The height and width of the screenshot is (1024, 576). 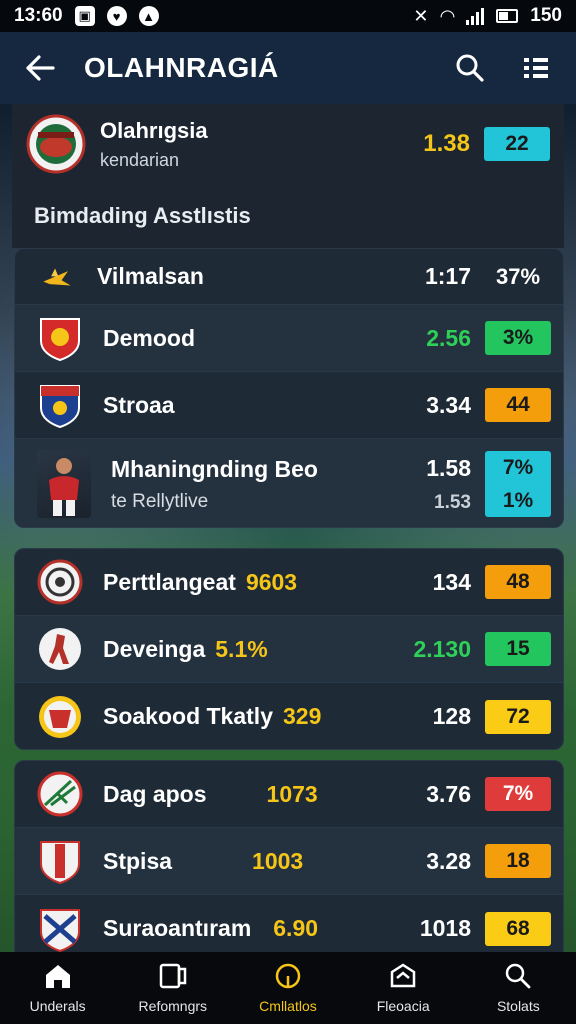 What do you see at coordinates (448, 467) in the screenshot?
I see `odds-value: 1.58` at bounding box center [448, 467].